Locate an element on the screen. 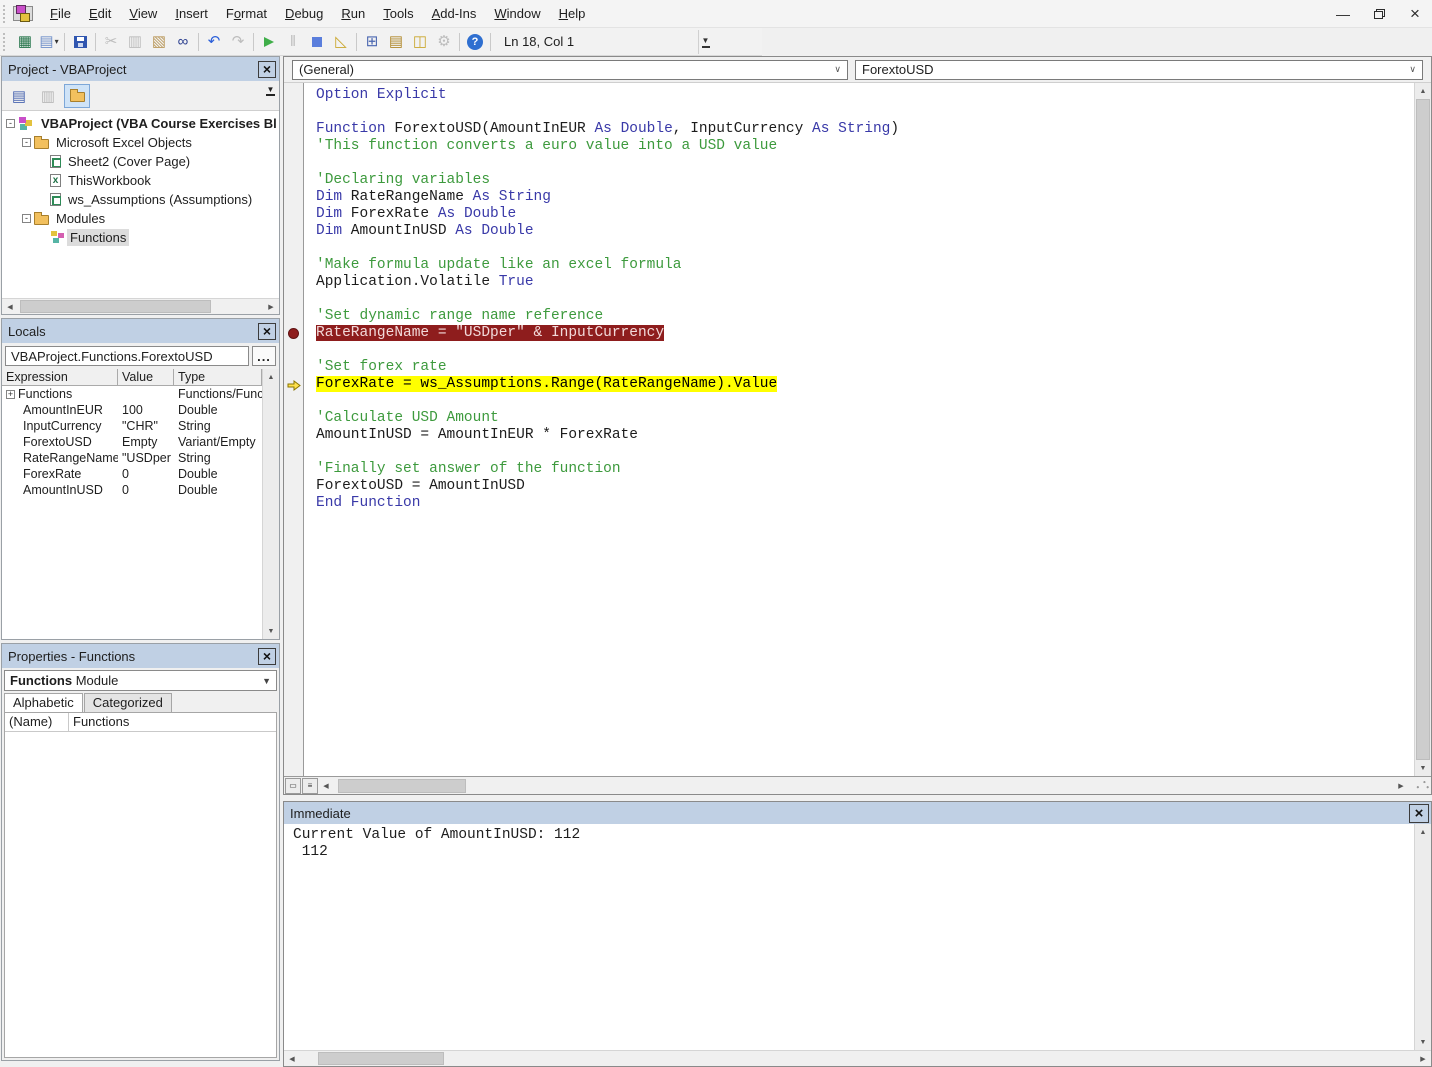  menu-edit: Edit is located at coordinates (100, 13).